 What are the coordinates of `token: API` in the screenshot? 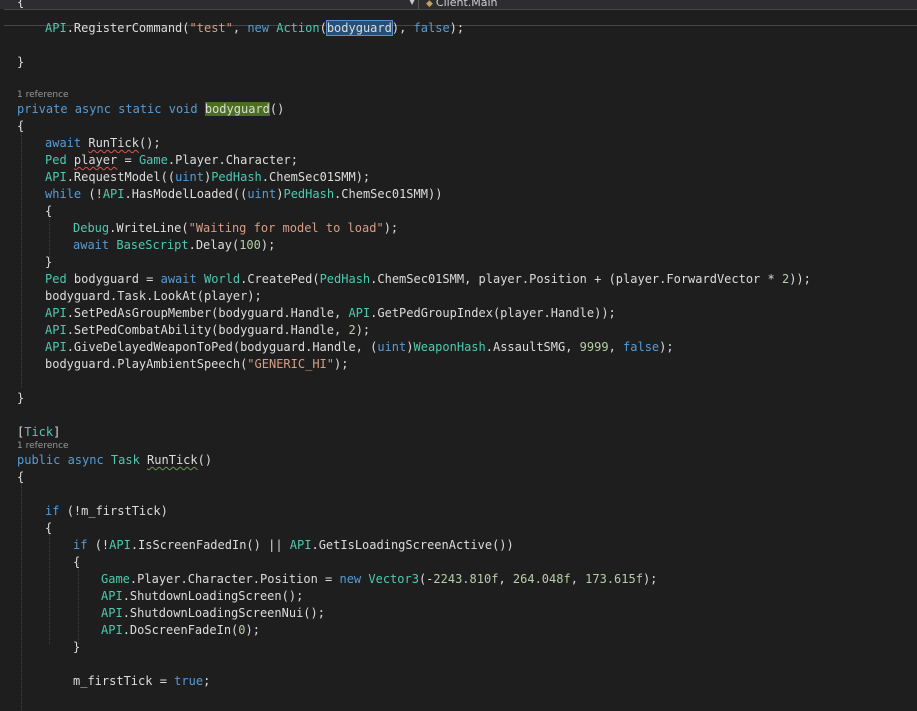 It's located at (56, 28).